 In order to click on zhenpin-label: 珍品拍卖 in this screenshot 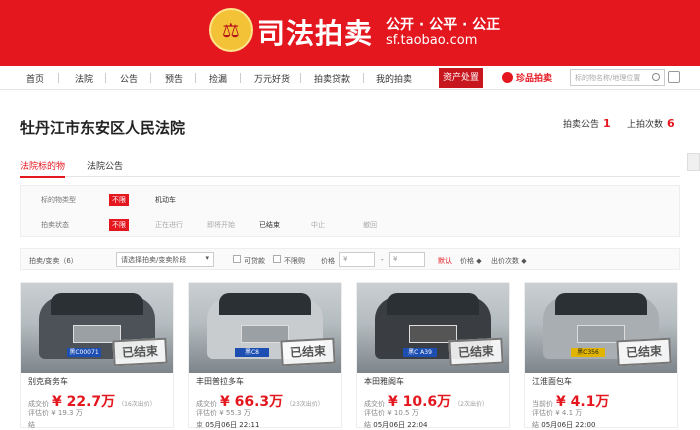, I will do `click(534, 79)`.